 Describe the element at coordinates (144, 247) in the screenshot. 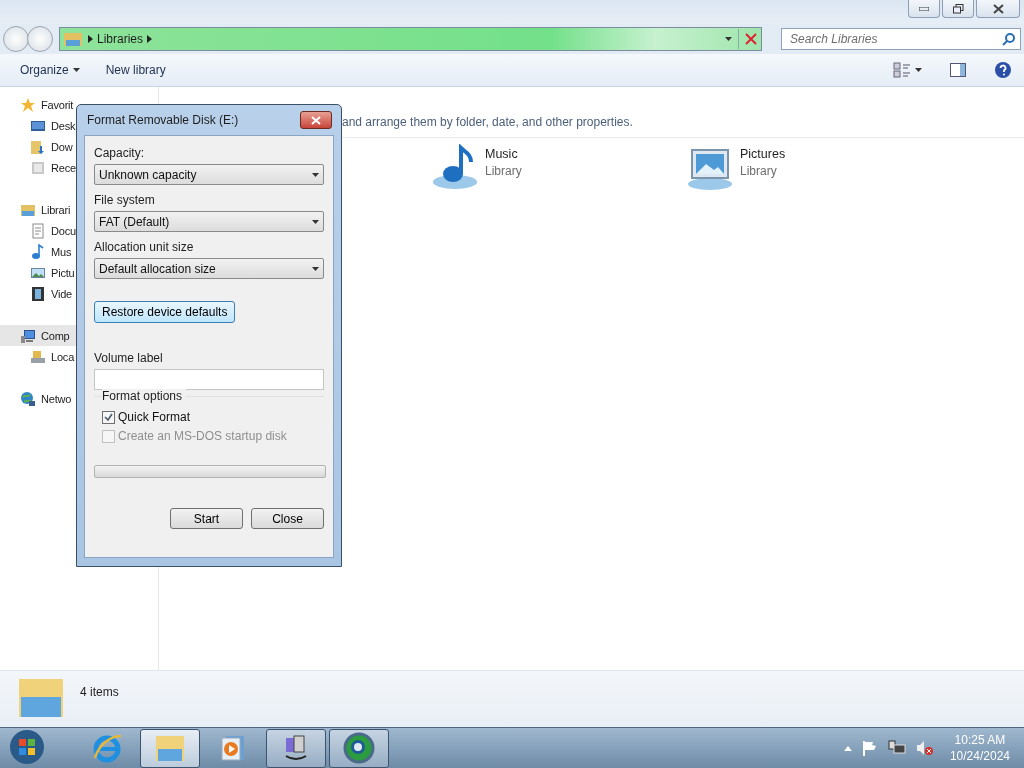

I see `field-label: Allocation unit size` at that location.